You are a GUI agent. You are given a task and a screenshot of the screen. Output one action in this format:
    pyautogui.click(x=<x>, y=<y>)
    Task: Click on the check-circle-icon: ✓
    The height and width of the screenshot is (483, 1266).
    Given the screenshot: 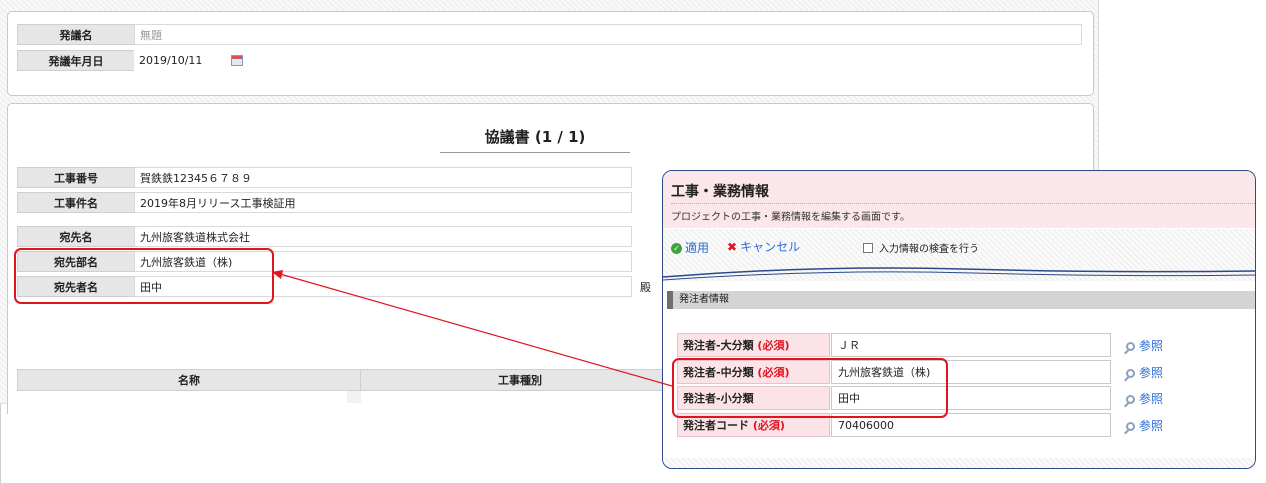 What is the action you would take?
    pyautogui.click(x=676, y=248)
    